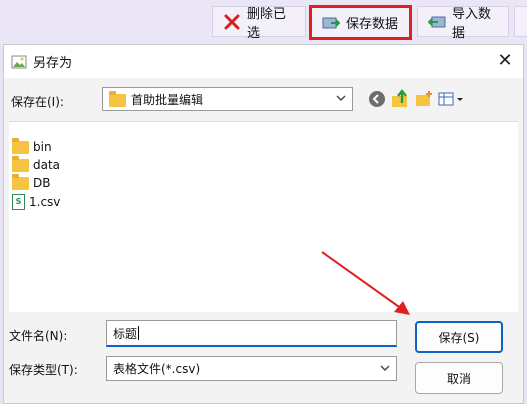 The image size is (527, 404). I want to click on red-x-icon, so click(232, 22).